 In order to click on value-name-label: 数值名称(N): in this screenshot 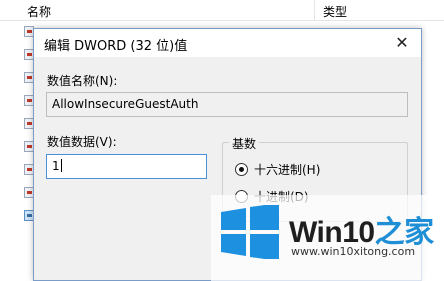, I will do `click(82, 81)`.